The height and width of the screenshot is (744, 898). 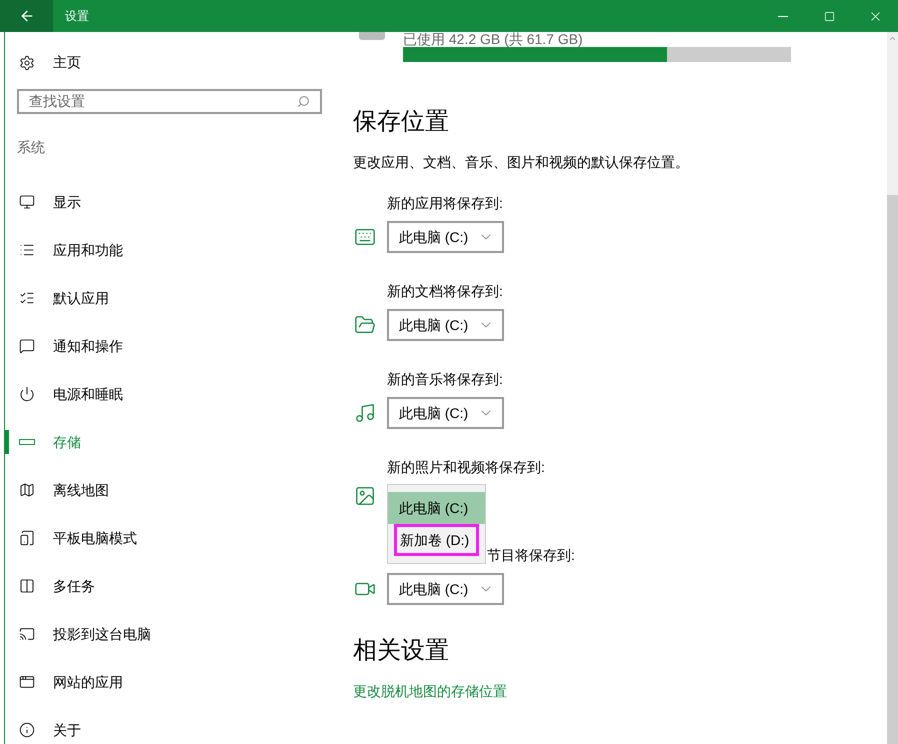 I want to click on row-label: 新的文档将保存到:, so click(x=445, y=291).